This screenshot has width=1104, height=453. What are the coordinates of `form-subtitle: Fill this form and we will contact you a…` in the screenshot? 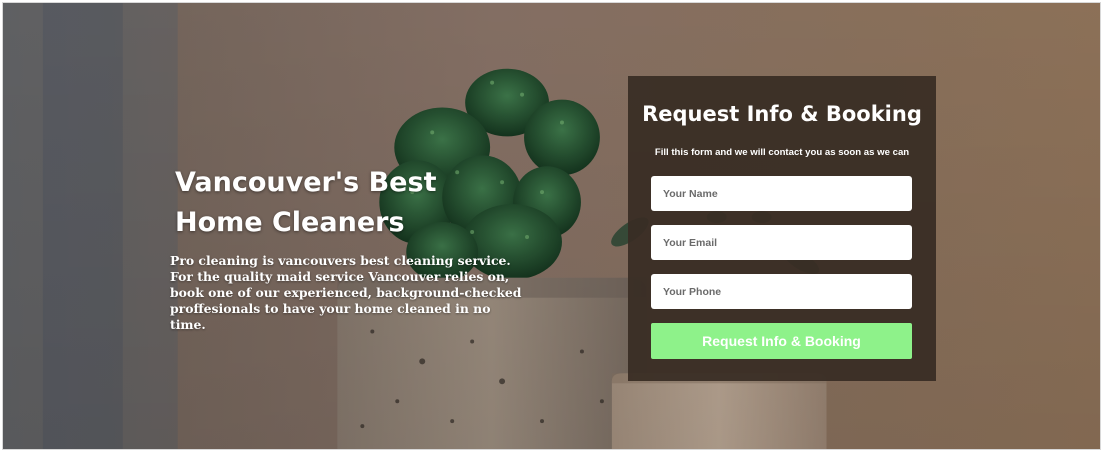 It's located at (782, 152).